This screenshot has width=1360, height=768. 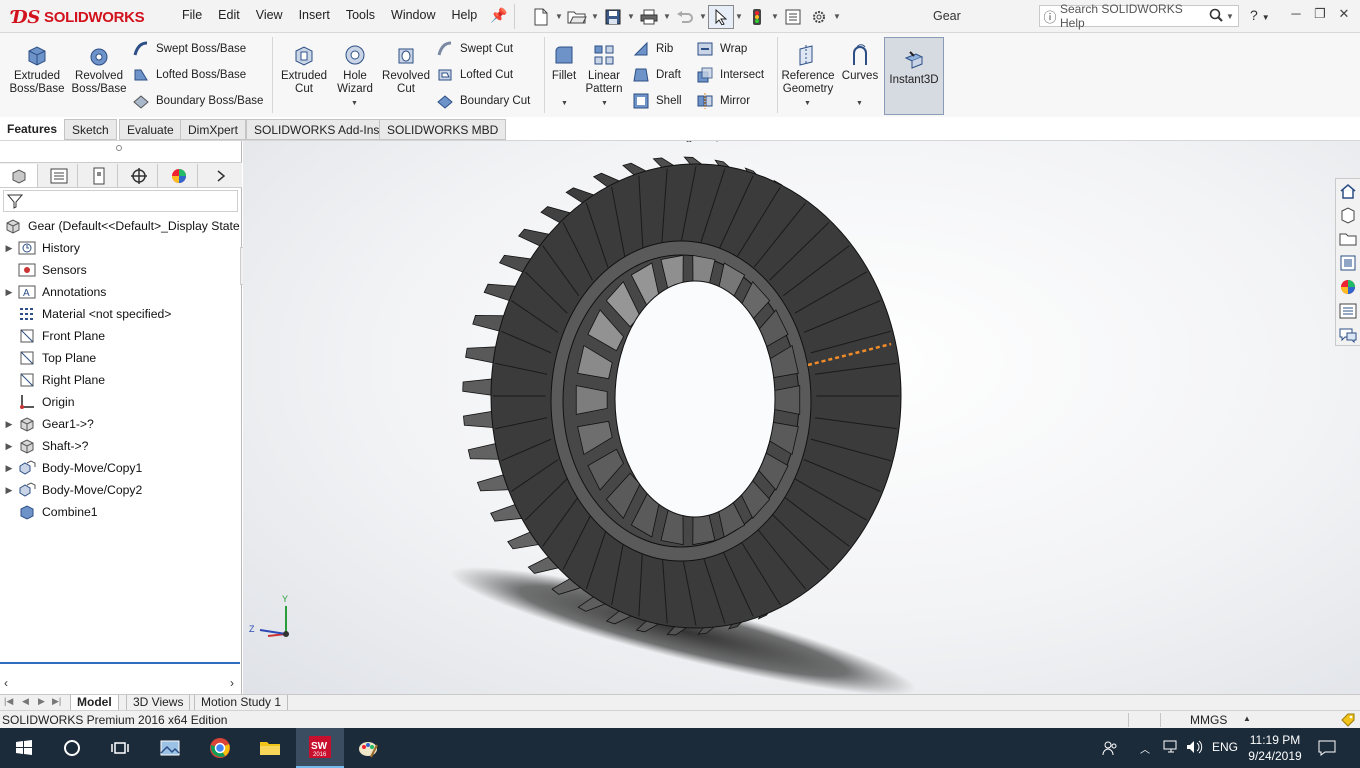 I want to click on paint-app-icon, so click(x=368, y=748).